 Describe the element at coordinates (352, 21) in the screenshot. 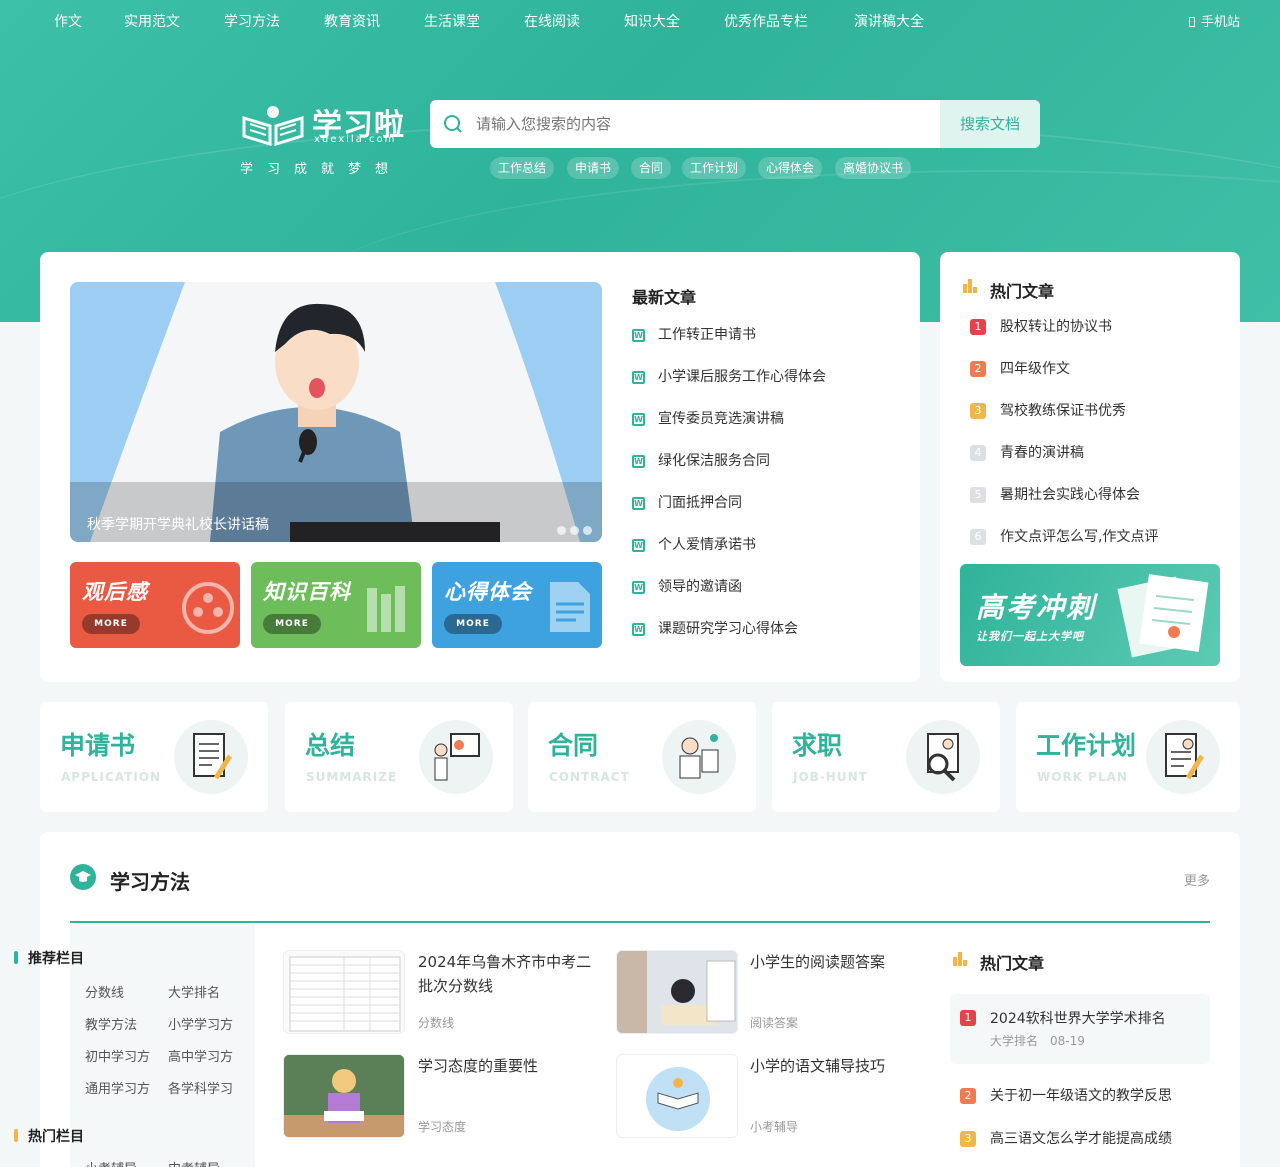

I see `nav-item-jiaoyuzixun: 教育资讯` at that location.